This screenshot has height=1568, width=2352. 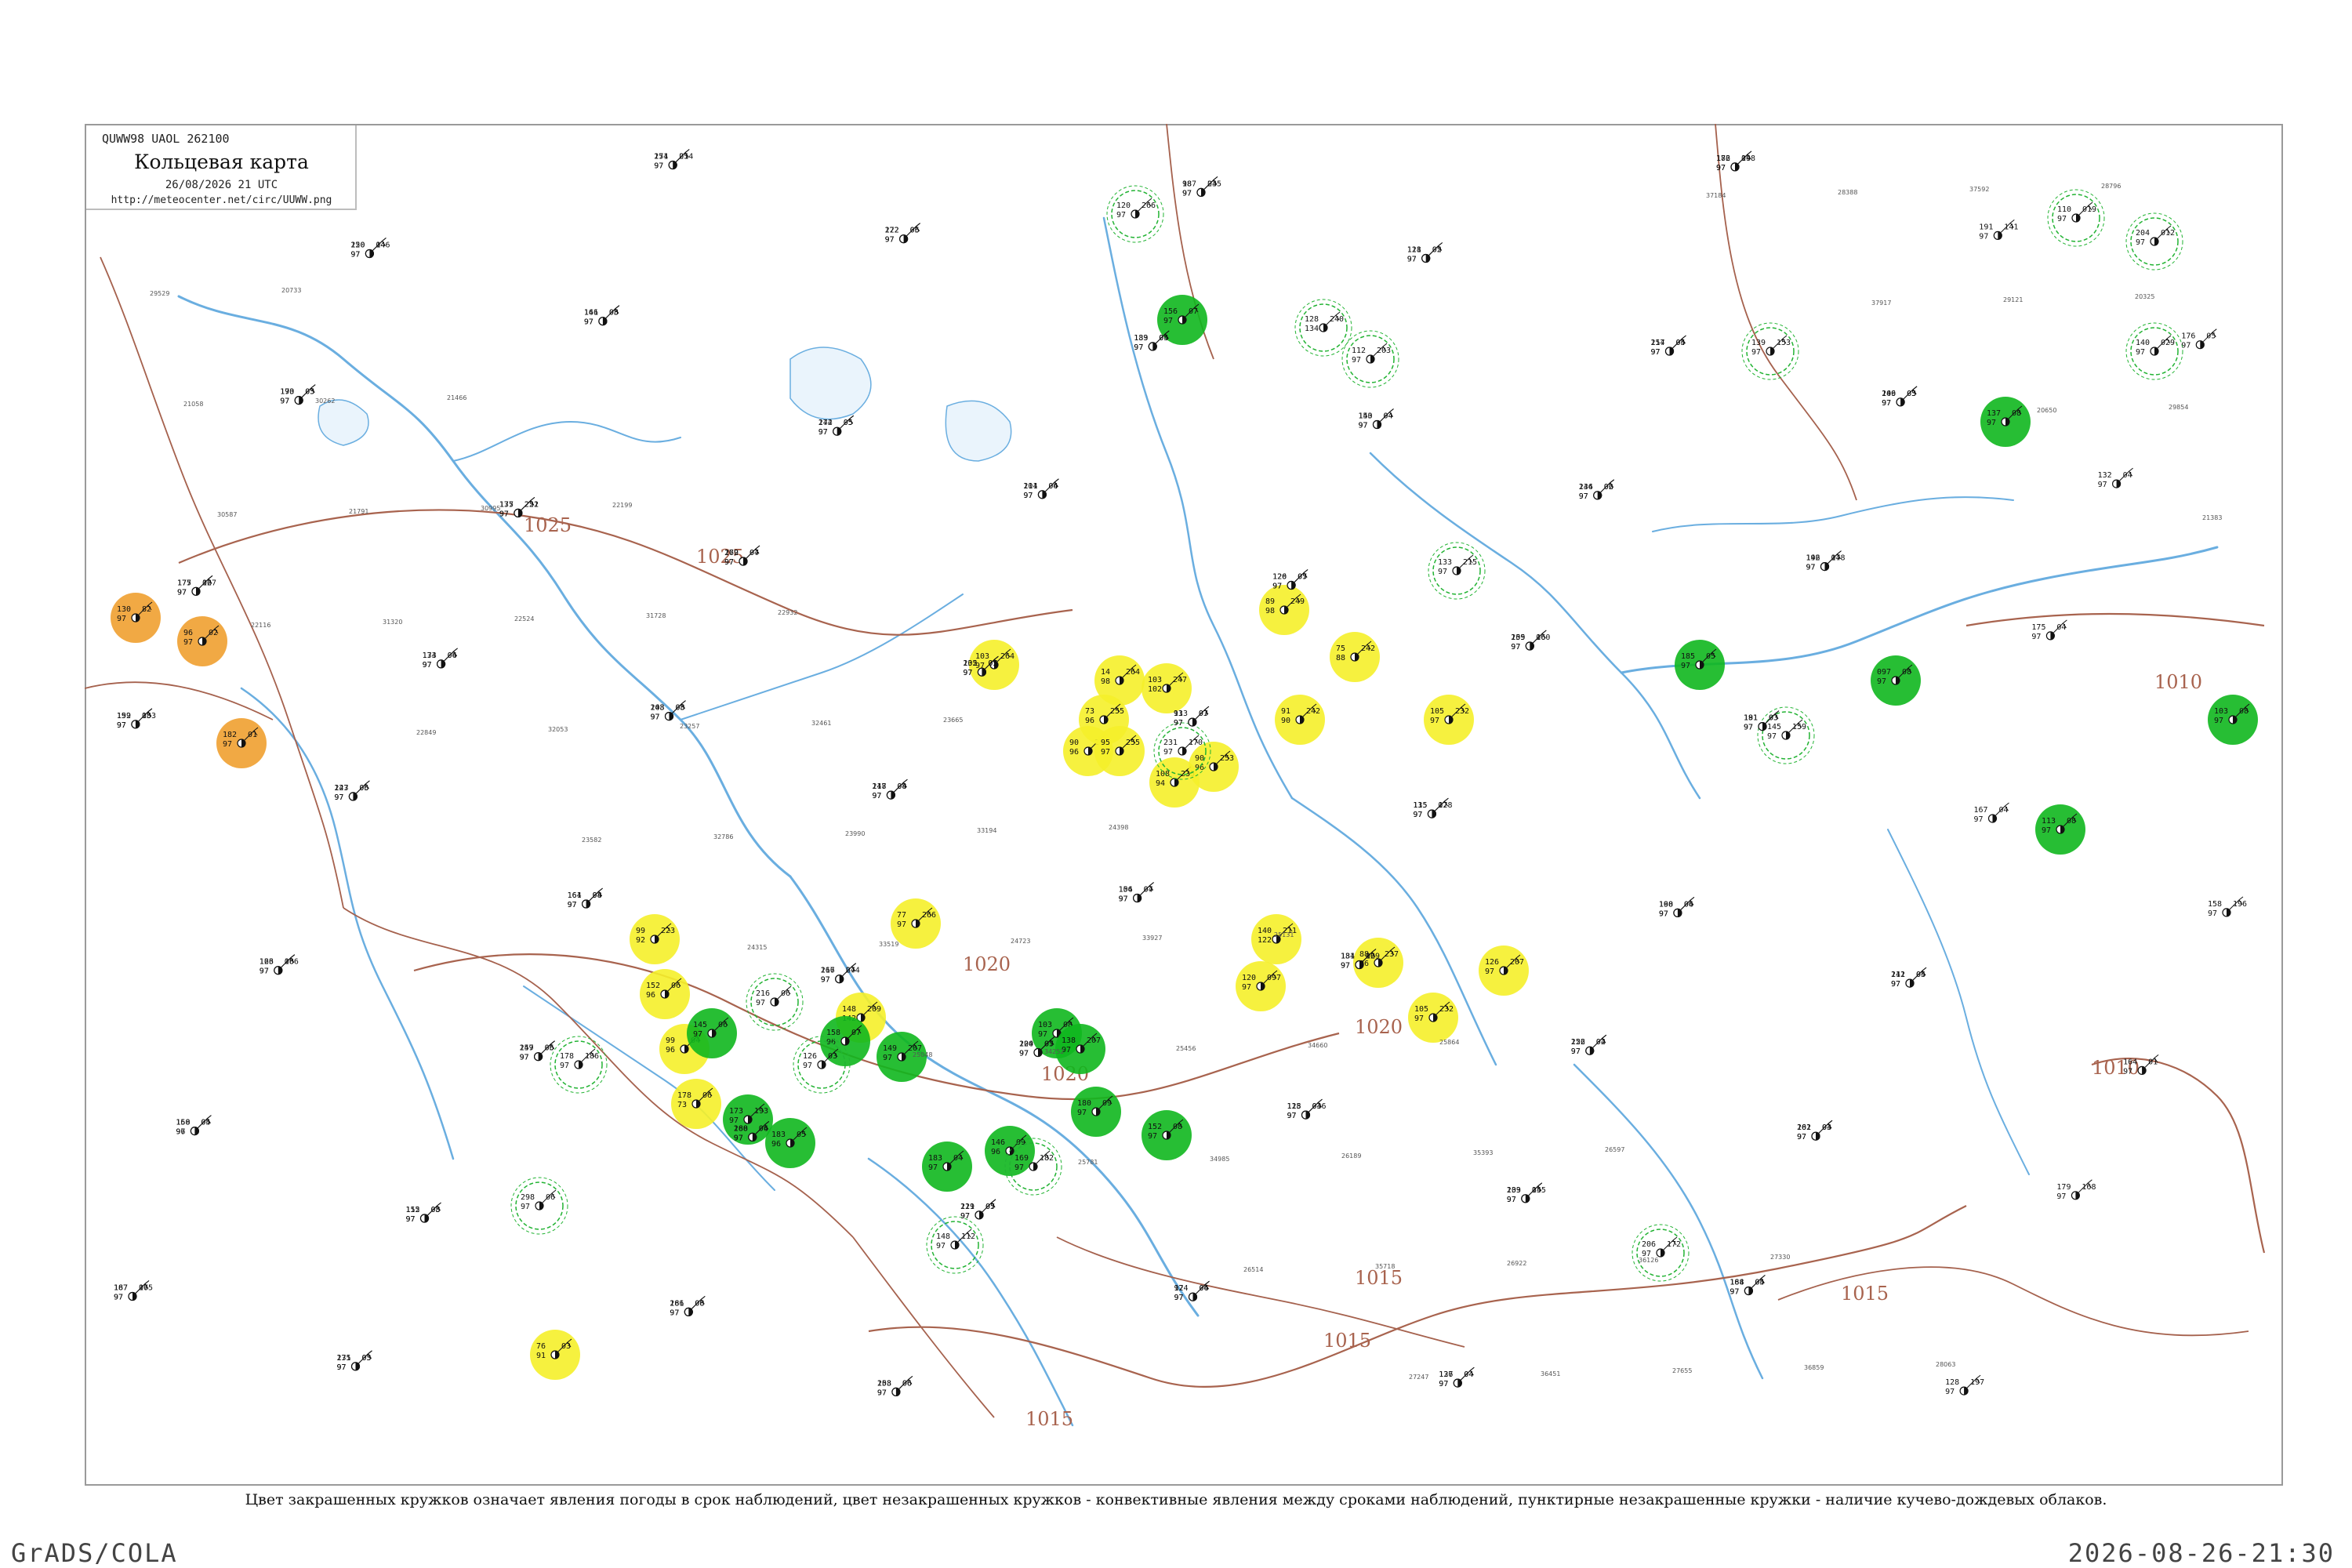 I want to click on temperature-value: 142, so click(x=825, y=423).